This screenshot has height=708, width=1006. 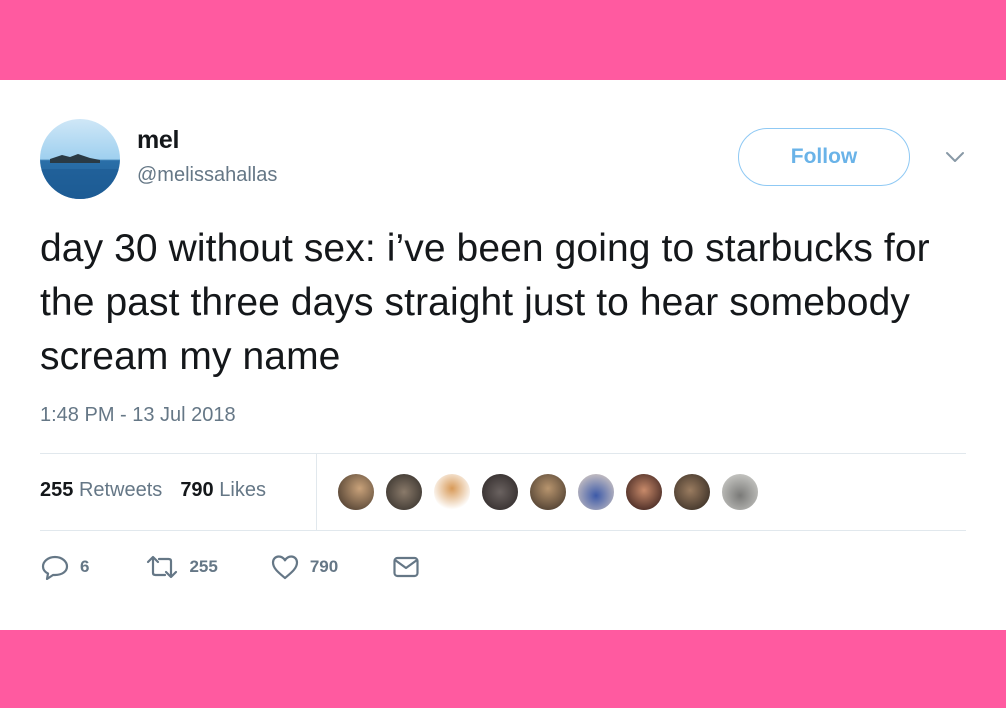 What do you see at coordinates (824, 157) in the screenshot?
I see `follow-button: Follow` at bounding box center [824, 157].